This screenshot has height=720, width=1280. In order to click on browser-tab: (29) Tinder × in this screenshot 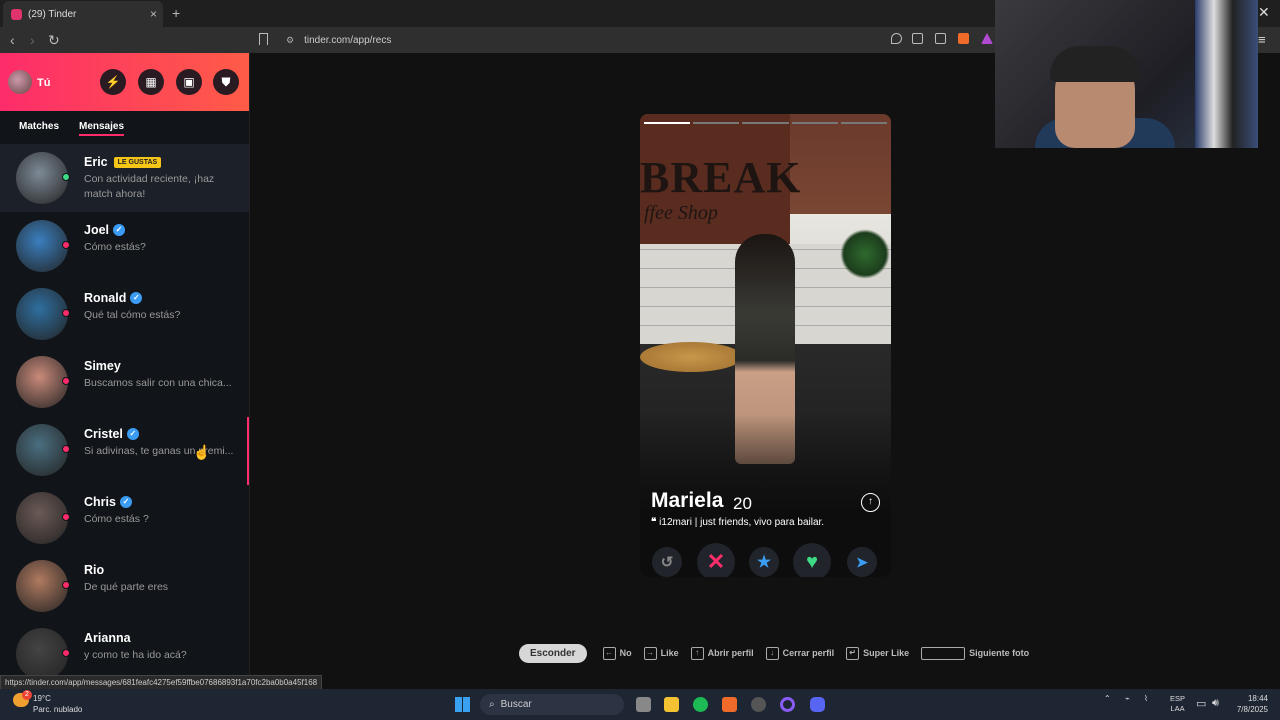, I will do `click(83, 14)`.